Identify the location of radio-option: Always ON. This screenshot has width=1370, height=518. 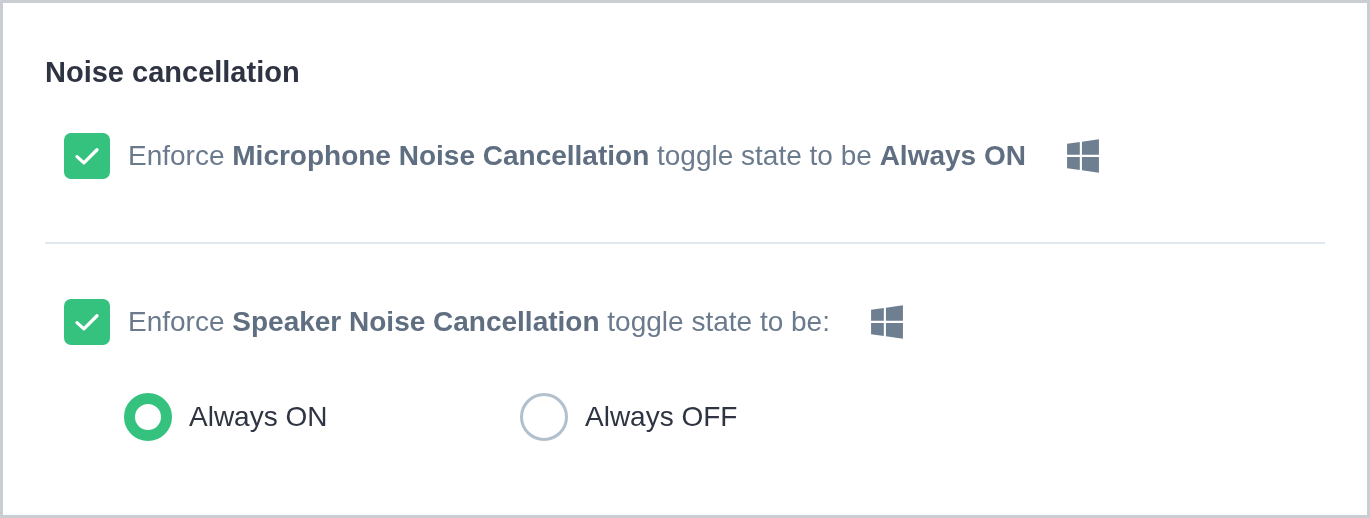
(322, 416).